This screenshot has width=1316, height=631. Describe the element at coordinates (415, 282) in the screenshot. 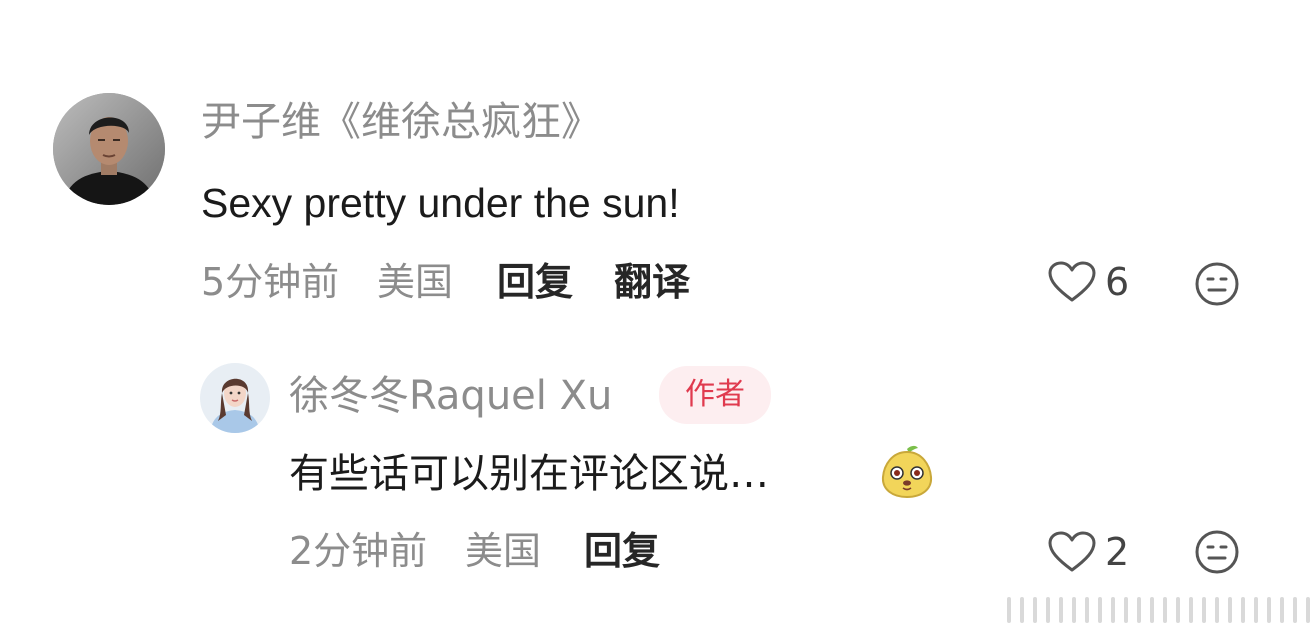

I see `comment-location: 美国` at that location.